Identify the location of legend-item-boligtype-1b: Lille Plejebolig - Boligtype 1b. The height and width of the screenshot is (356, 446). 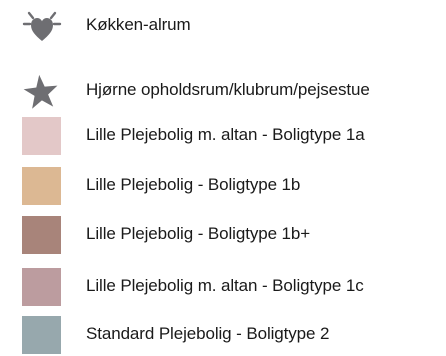
(223, 186).